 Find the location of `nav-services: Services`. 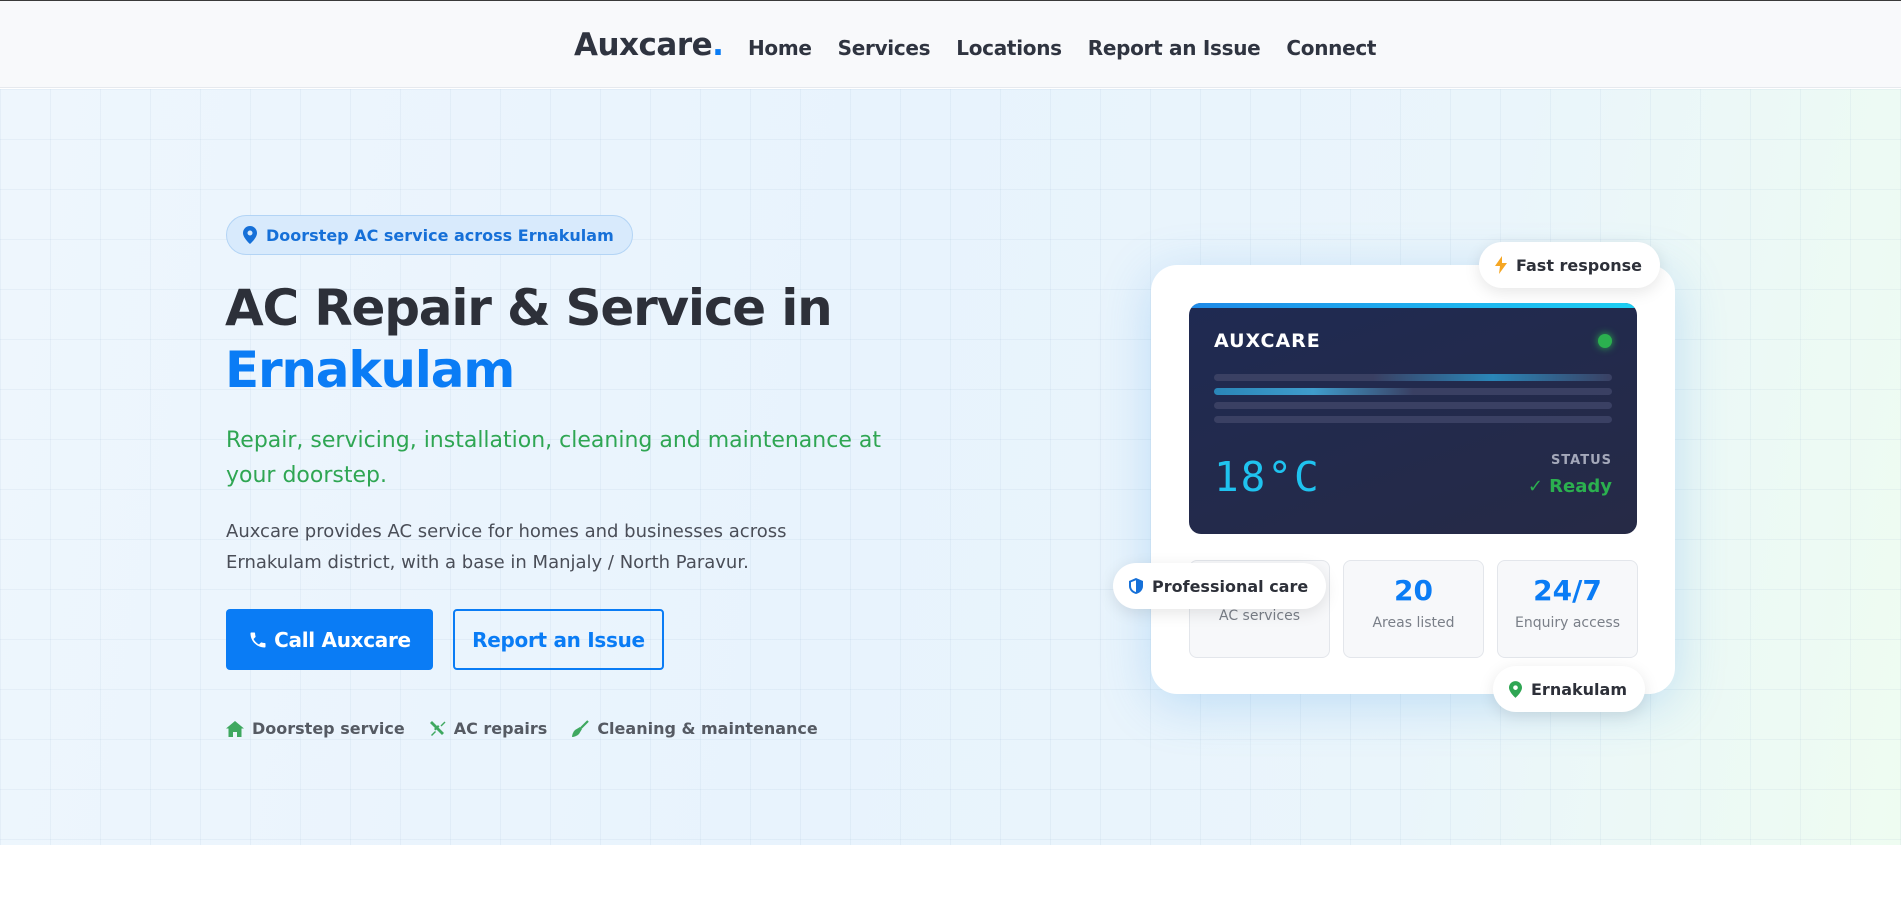

nav-services: Services is located at coordinates (884, 48).